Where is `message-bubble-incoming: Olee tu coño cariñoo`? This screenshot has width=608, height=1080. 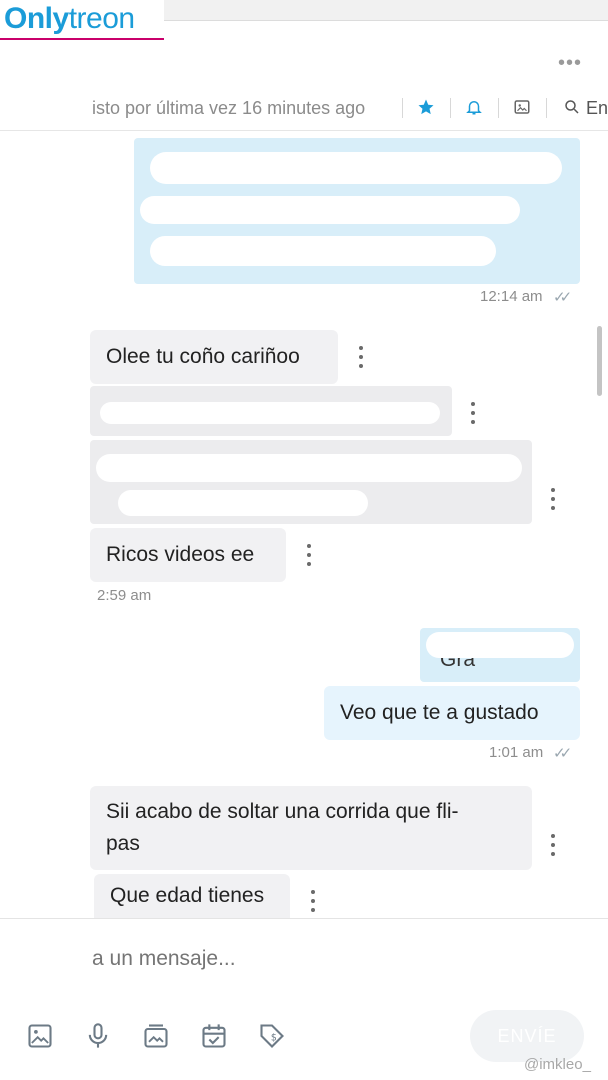
message-bubble-incoming: Olee tu coño cariñoo is located at coordinates (214, 357).